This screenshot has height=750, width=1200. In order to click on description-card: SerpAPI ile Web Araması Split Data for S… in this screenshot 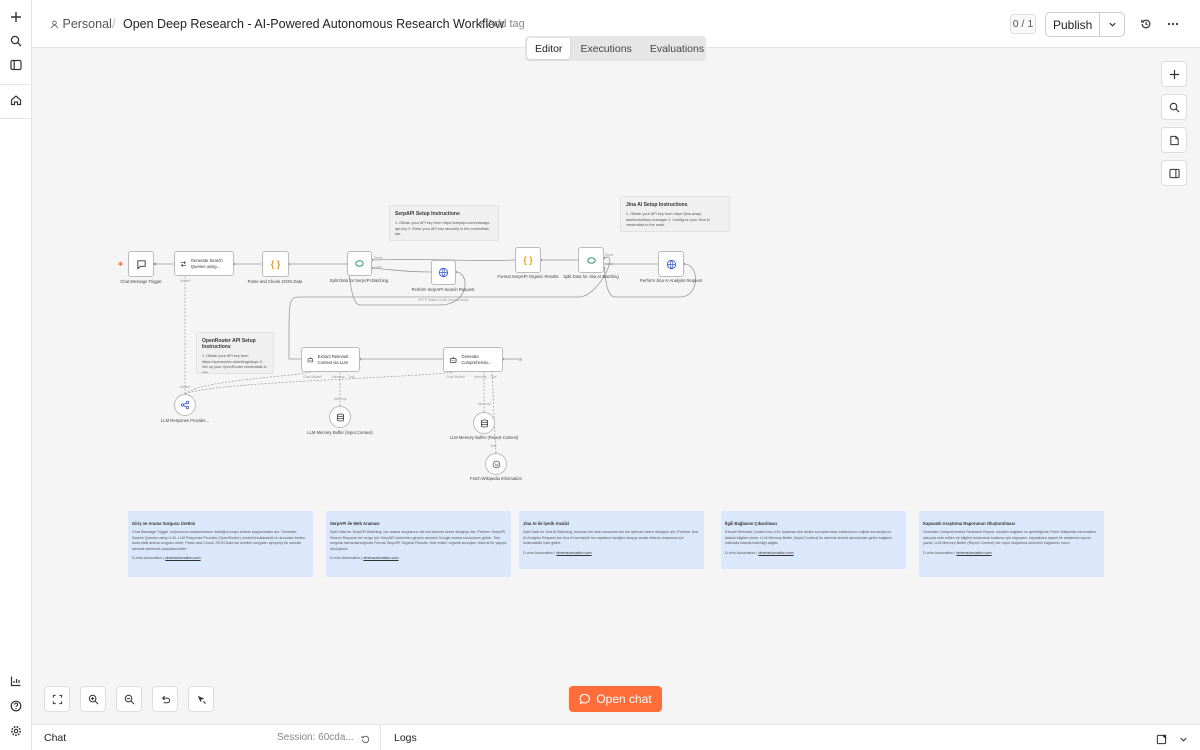, I will do `click(418, 544)`.